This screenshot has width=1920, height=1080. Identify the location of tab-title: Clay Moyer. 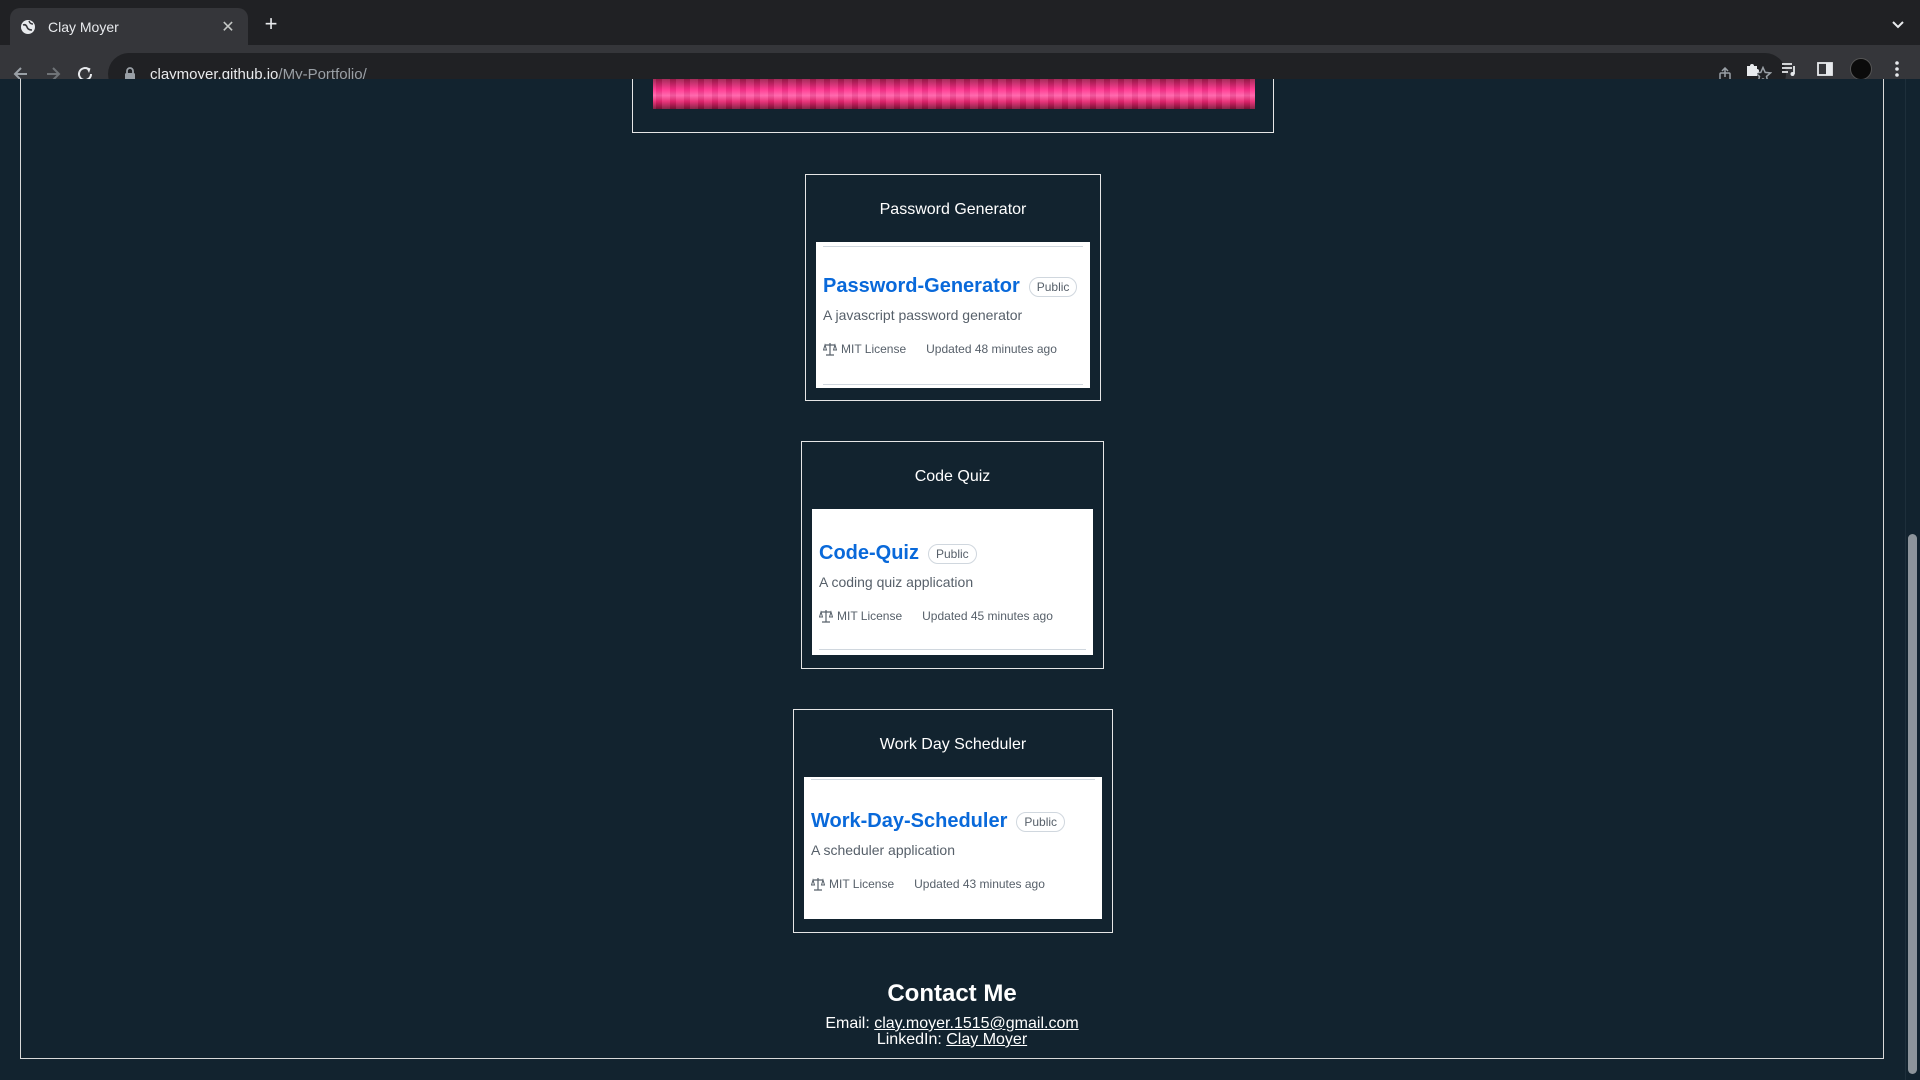
(83, 26).